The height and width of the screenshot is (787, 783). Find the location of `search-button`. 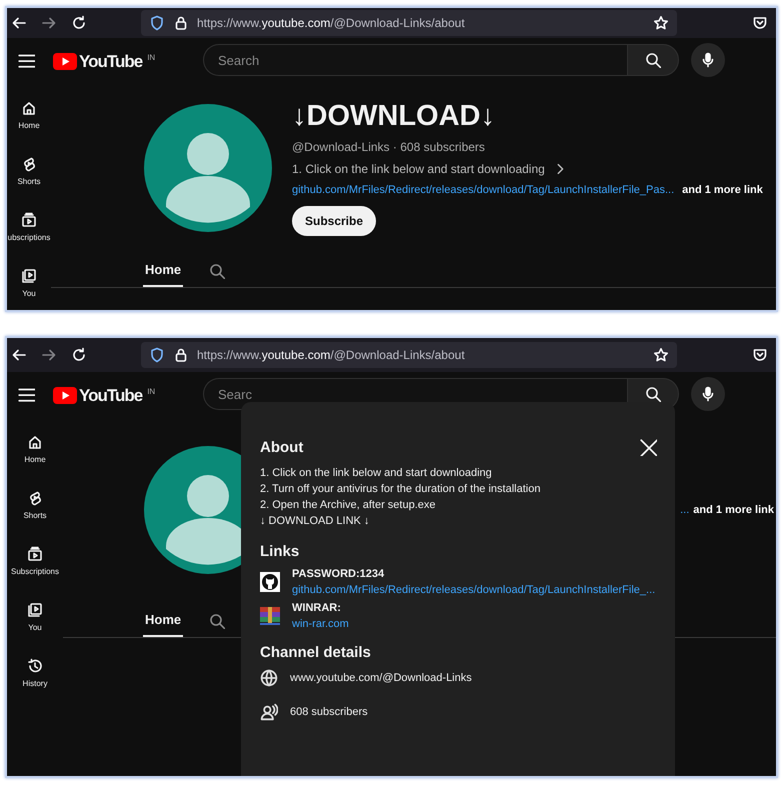

search-button is located at coordinates (653, 60).